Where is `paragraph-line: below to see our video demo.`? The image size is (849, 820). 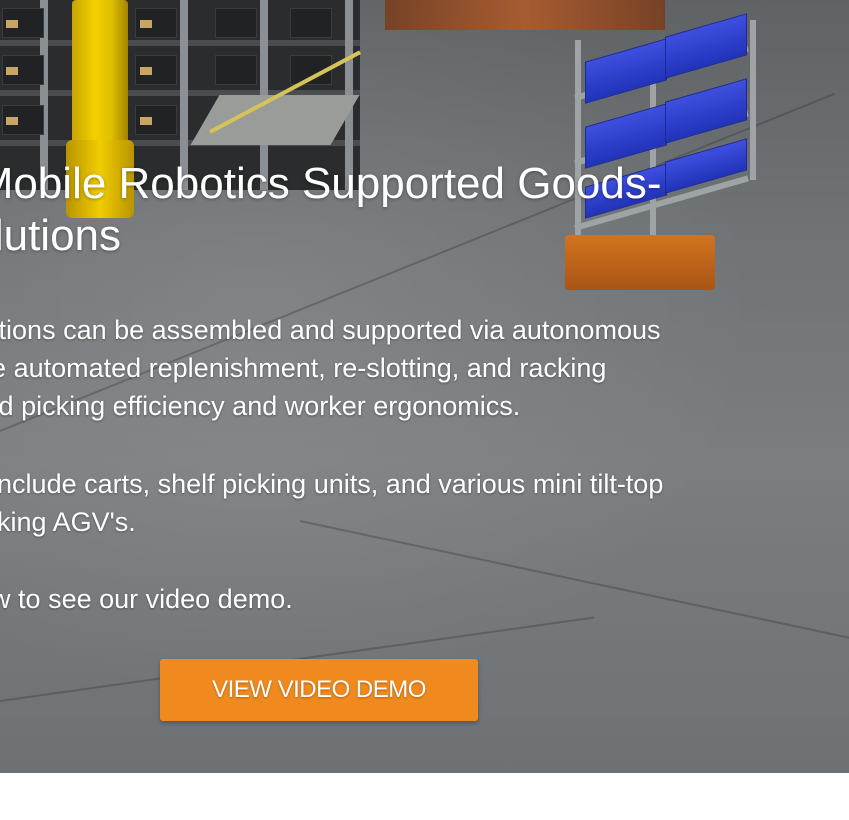
paragraph-line: below to see our video demo. is located at coordinates (146, 599).